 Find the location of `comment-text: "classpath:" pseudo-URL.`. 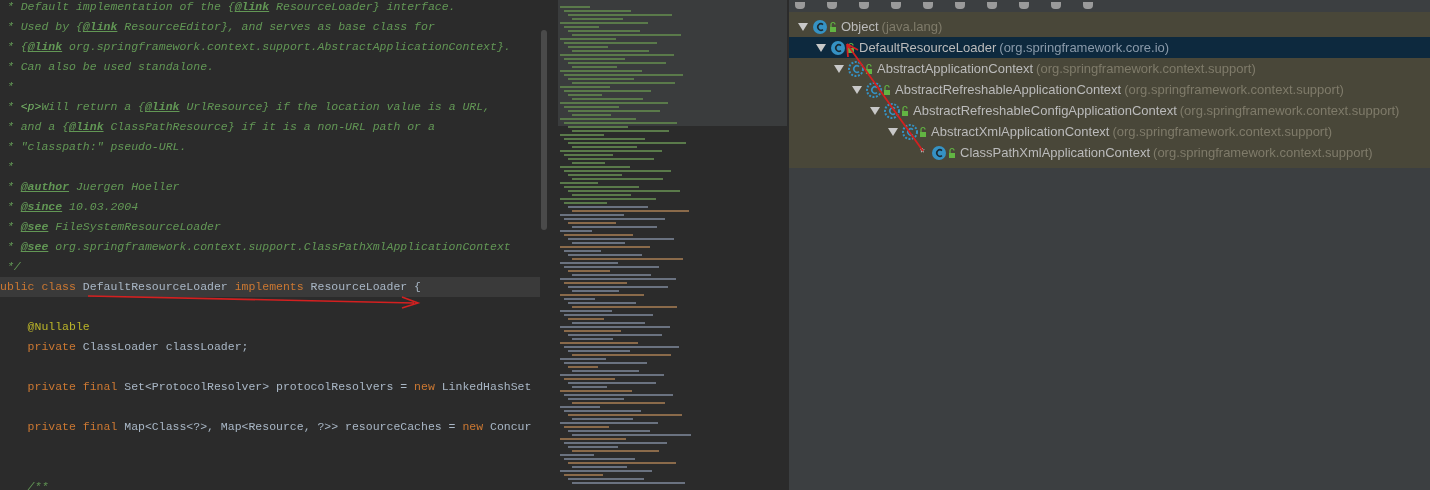

comment-text: "classpath:" pseudo-URL. is located at coordinates (103, 147).